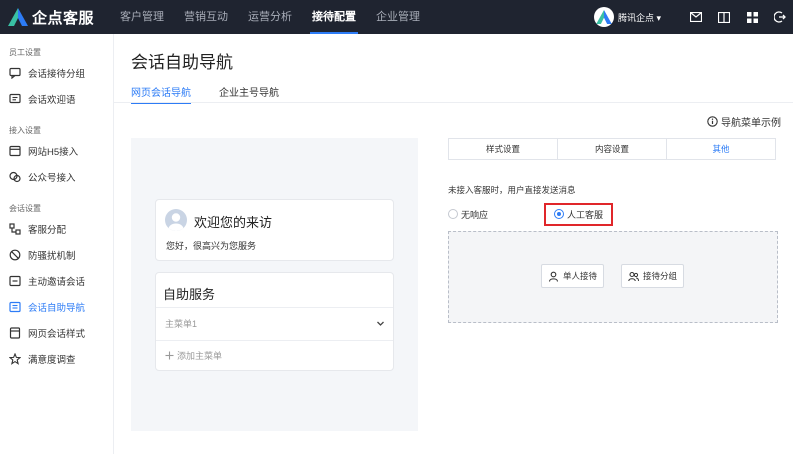 The height and width of the screenshot is (454, 793). I want to click on company-logo-icon, so click(604, 17).